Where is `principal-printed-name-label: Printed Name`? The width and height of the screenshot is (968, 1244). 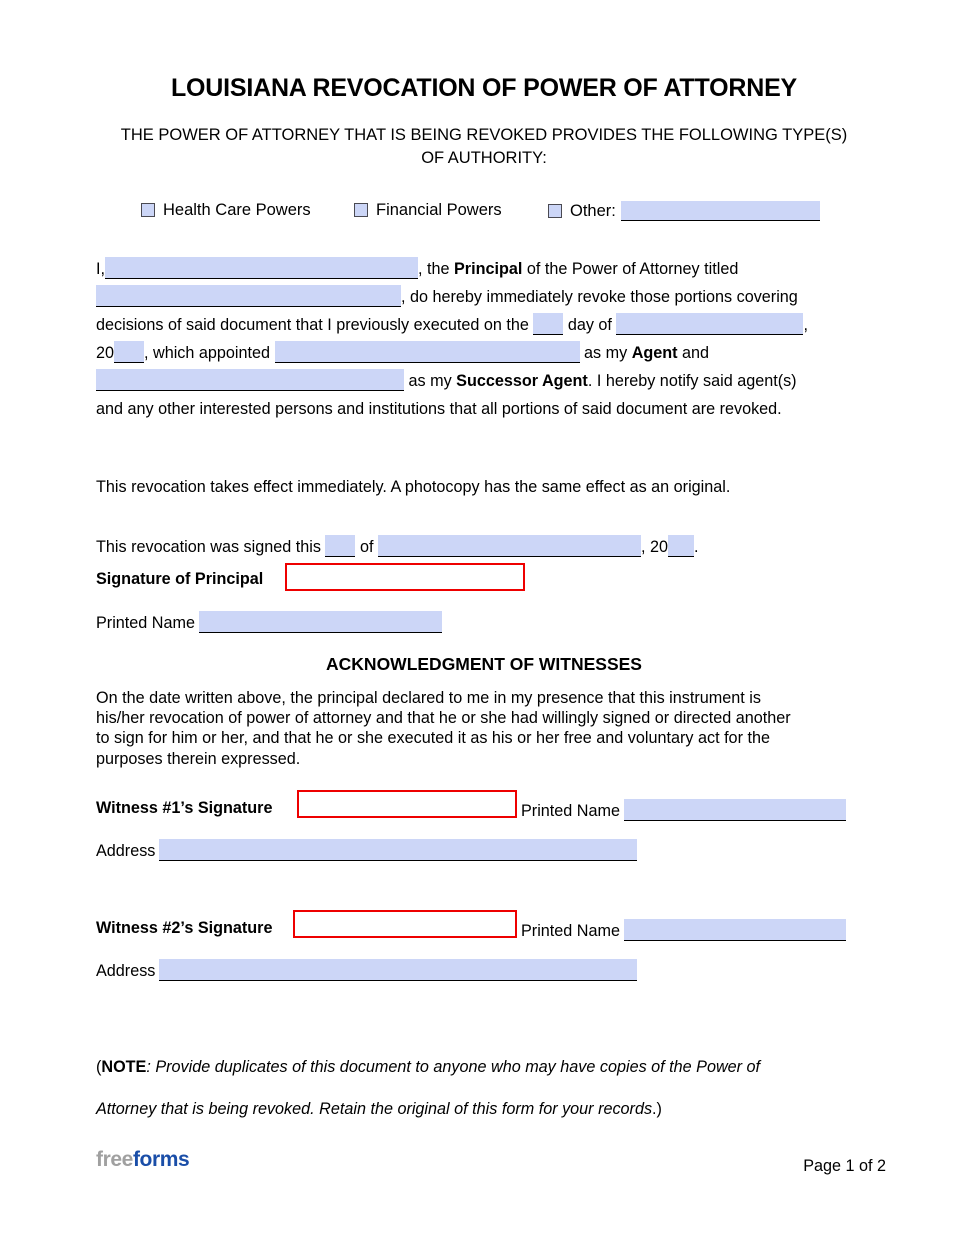
principal-printed-name-label: Printed Name is located at coordinates (145, 623).